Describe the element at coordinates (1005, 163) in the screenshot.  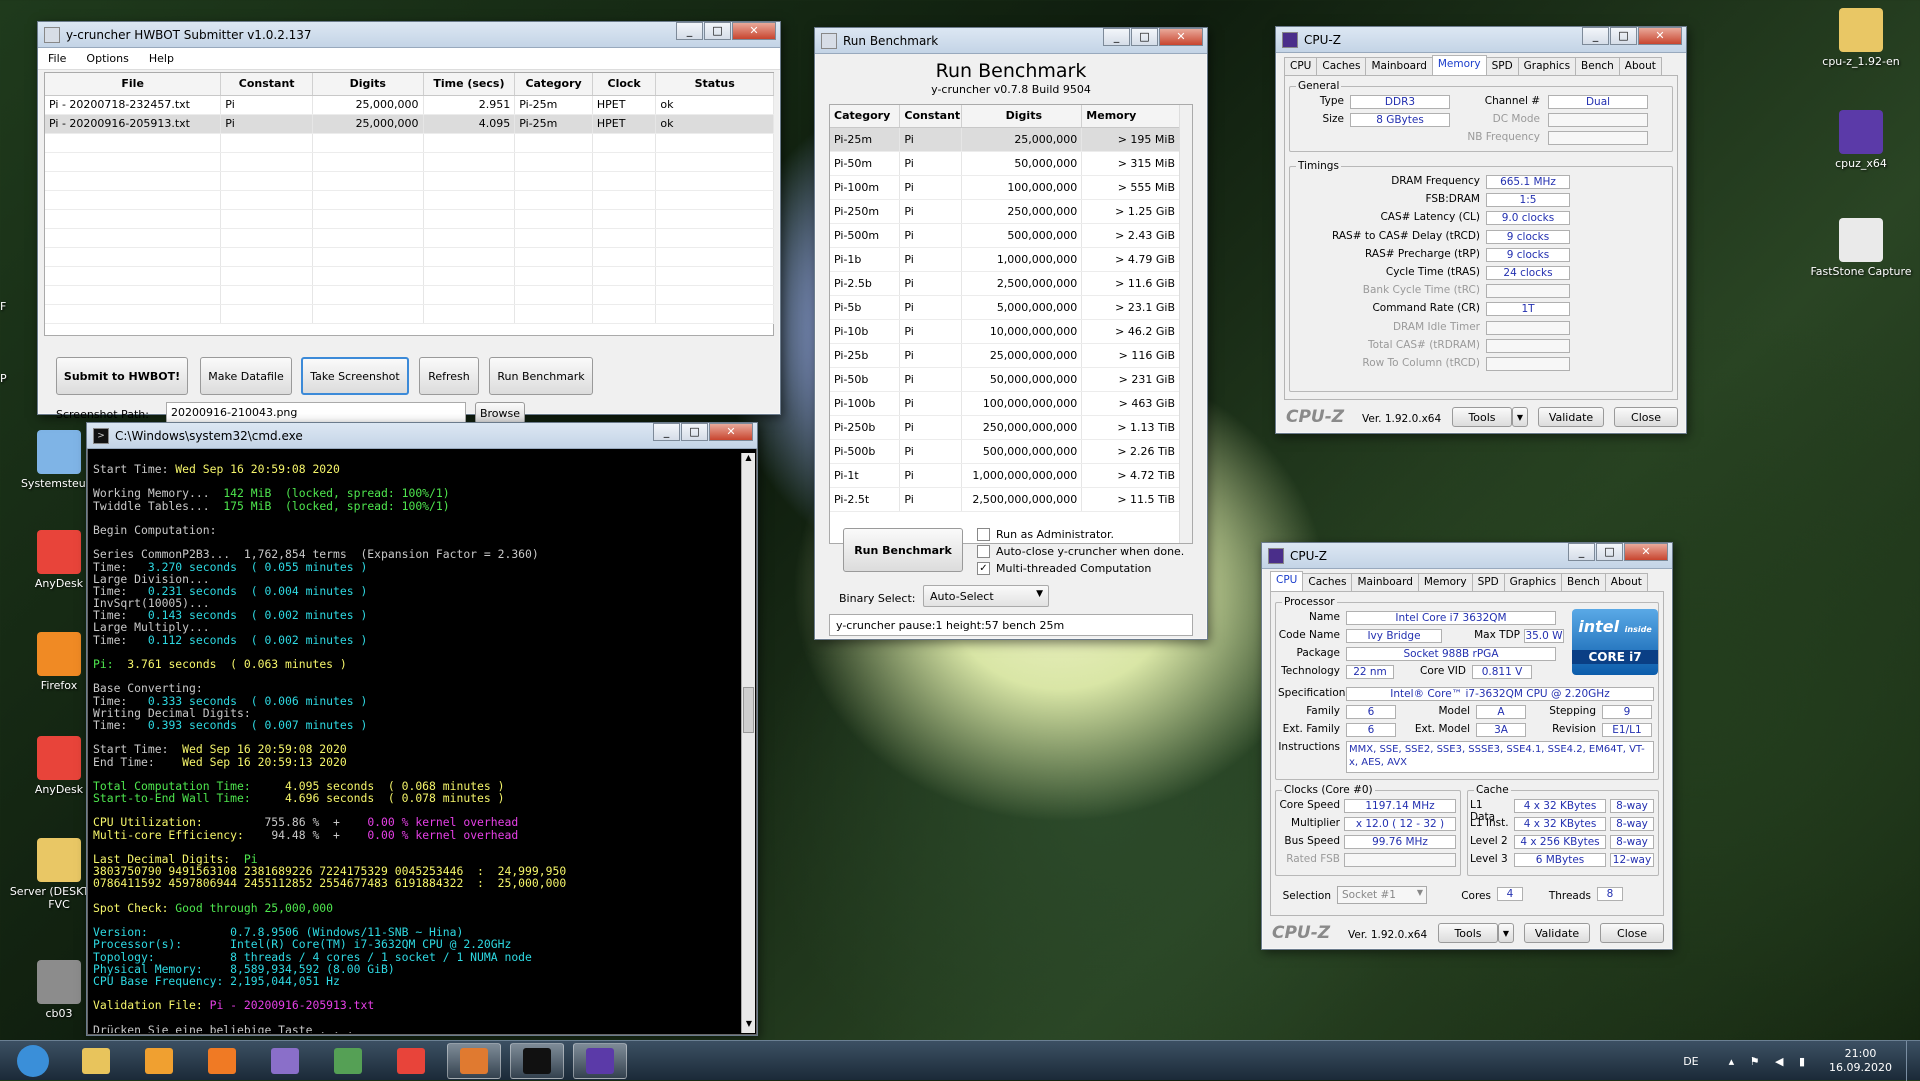
I see `table-row: Pi-50m Pi 50,000,000 > 315 MiB` at that location.